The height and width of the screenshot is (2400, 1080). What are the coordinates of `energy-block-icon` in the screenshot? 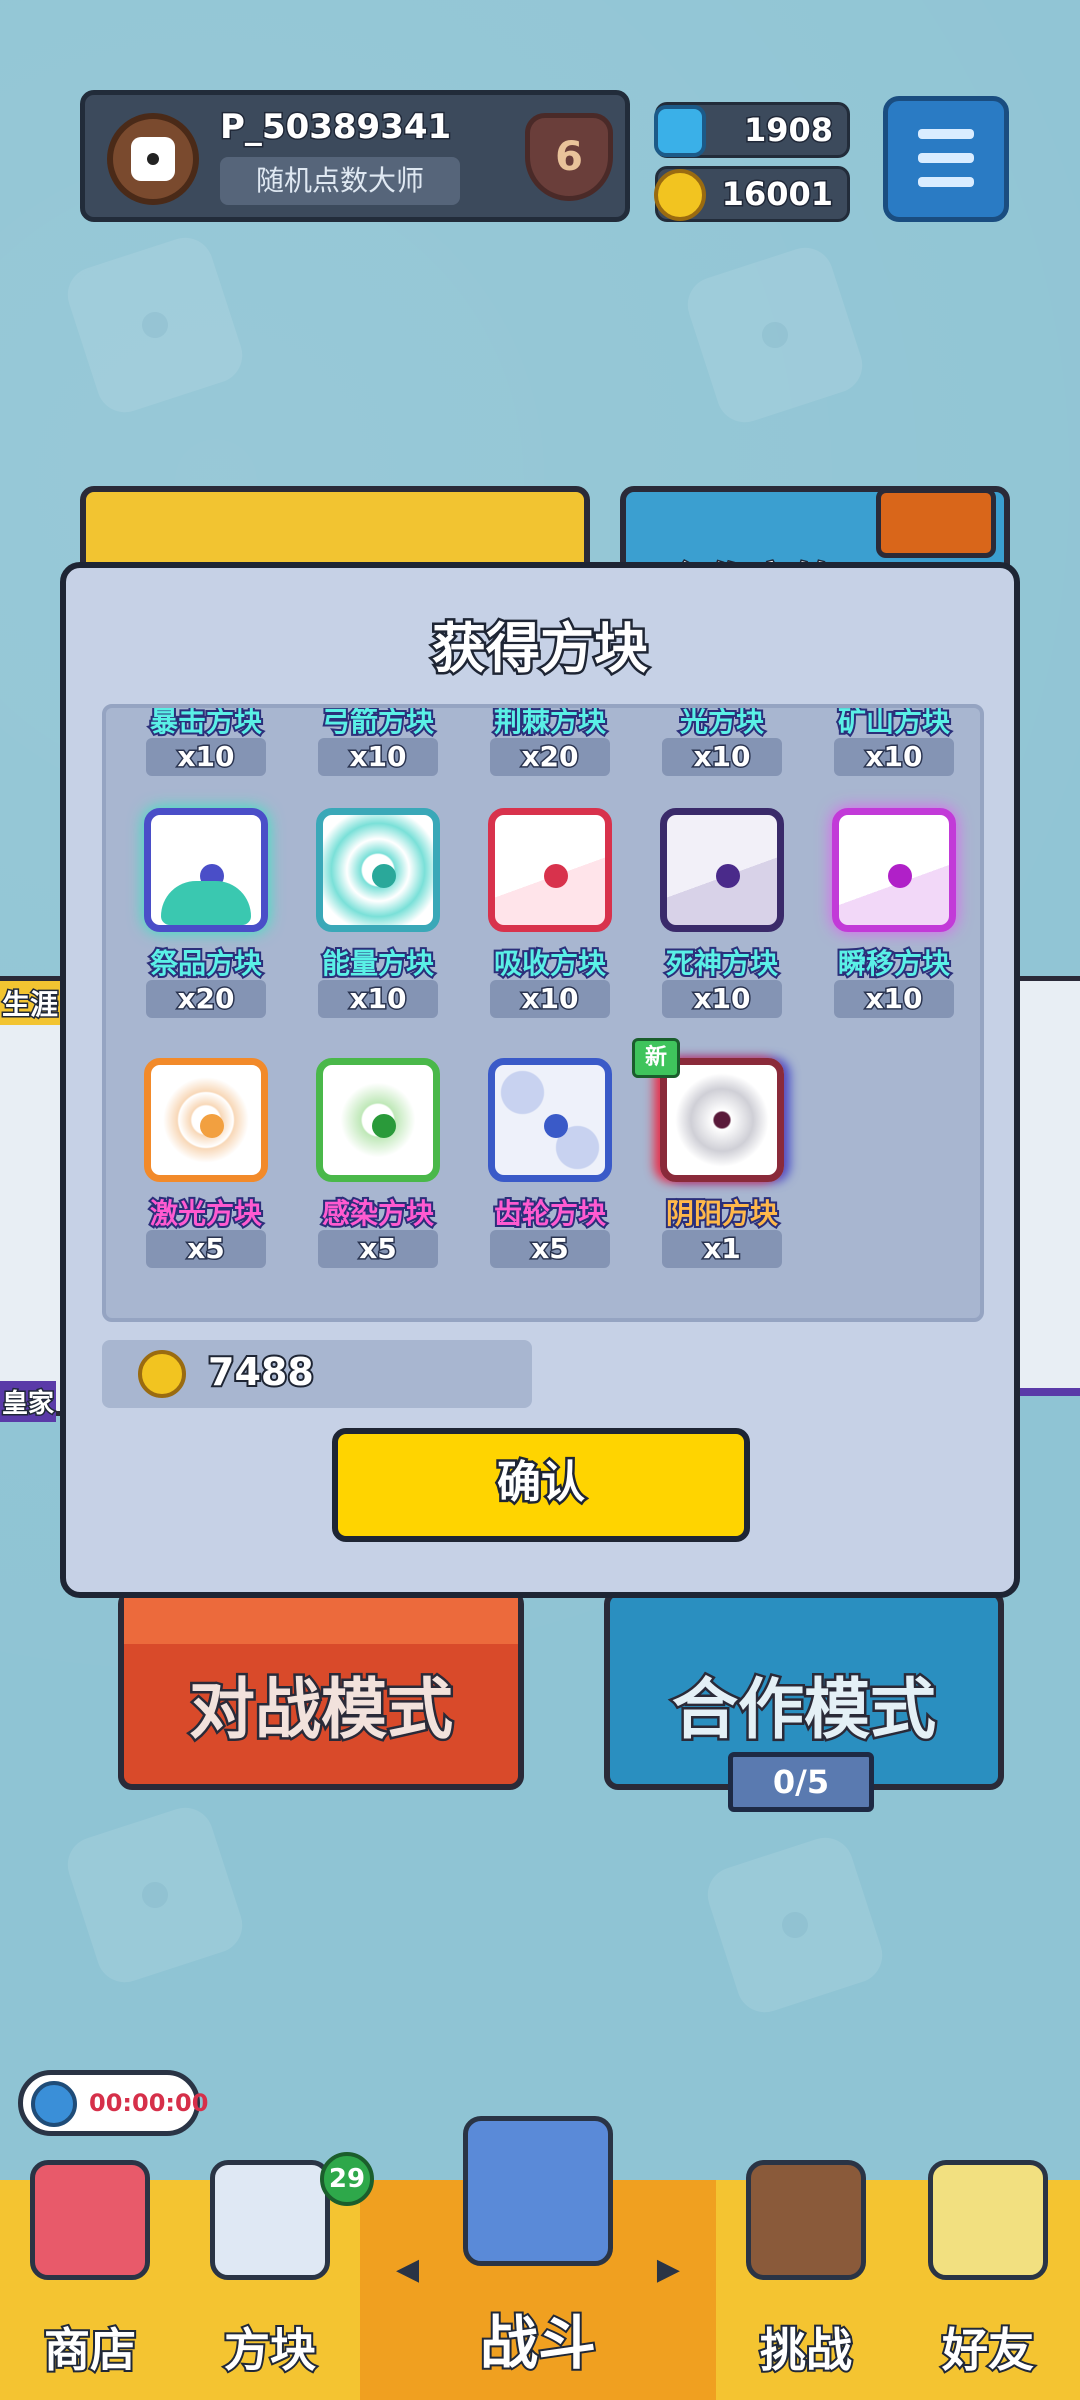 It's located at (378, 870).